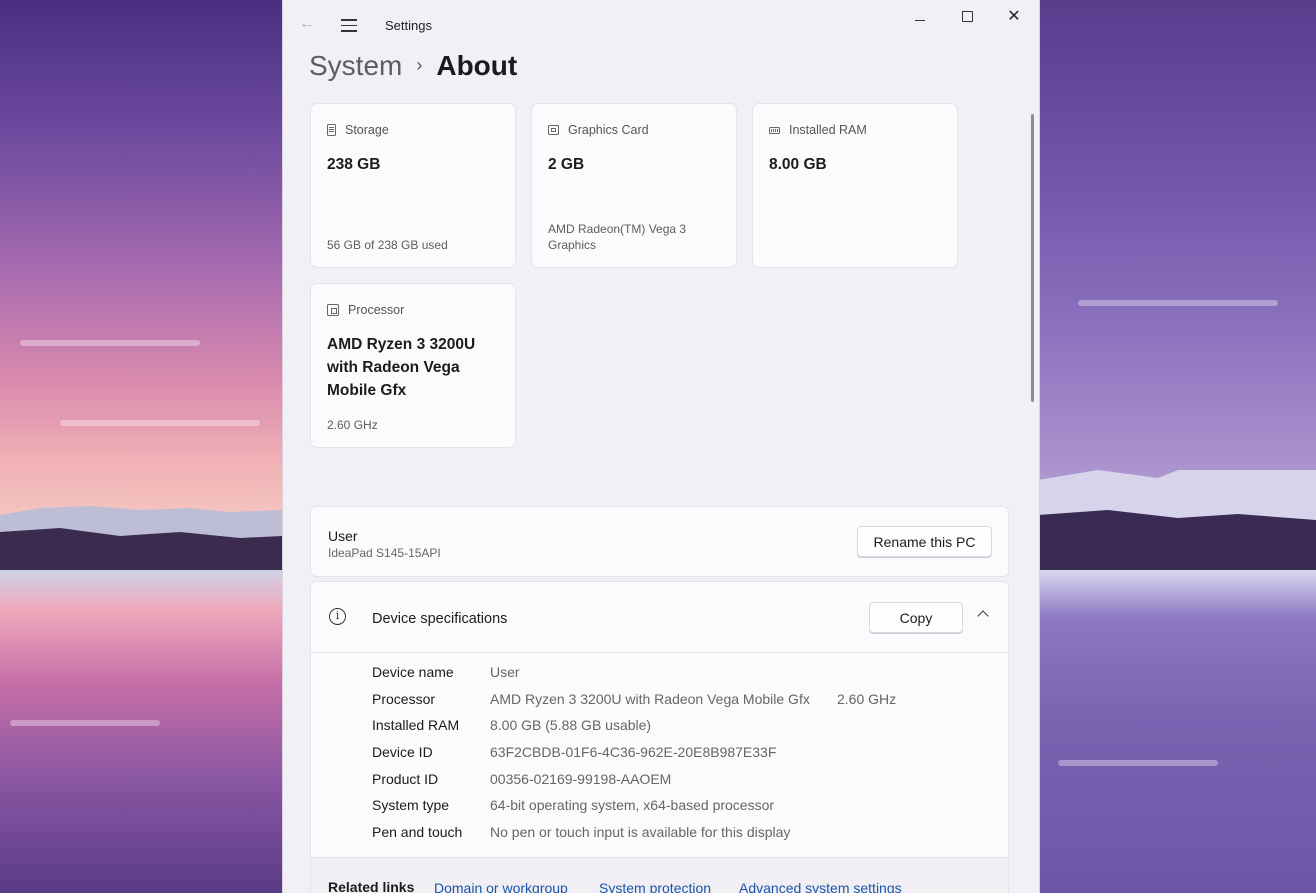  What do you see at coordinates (984, 615) in the screenshot?
I see `chevron-up-icon` at bounding box center [984, 615].